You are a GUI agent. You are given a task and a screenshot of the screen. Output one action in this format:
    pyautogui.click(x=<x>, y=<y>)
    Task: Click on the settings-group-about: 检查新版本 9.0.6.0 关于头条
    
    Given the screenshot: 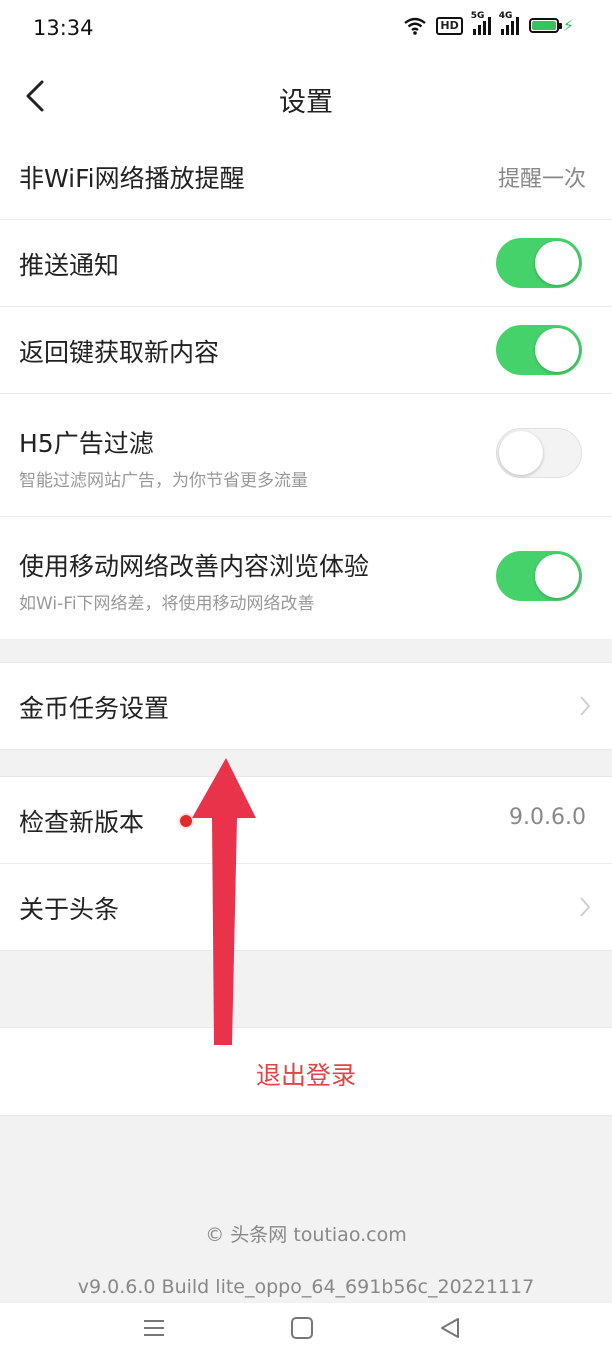 What is the action you would take?
    pyautogui.click(x=306, y=863)
    